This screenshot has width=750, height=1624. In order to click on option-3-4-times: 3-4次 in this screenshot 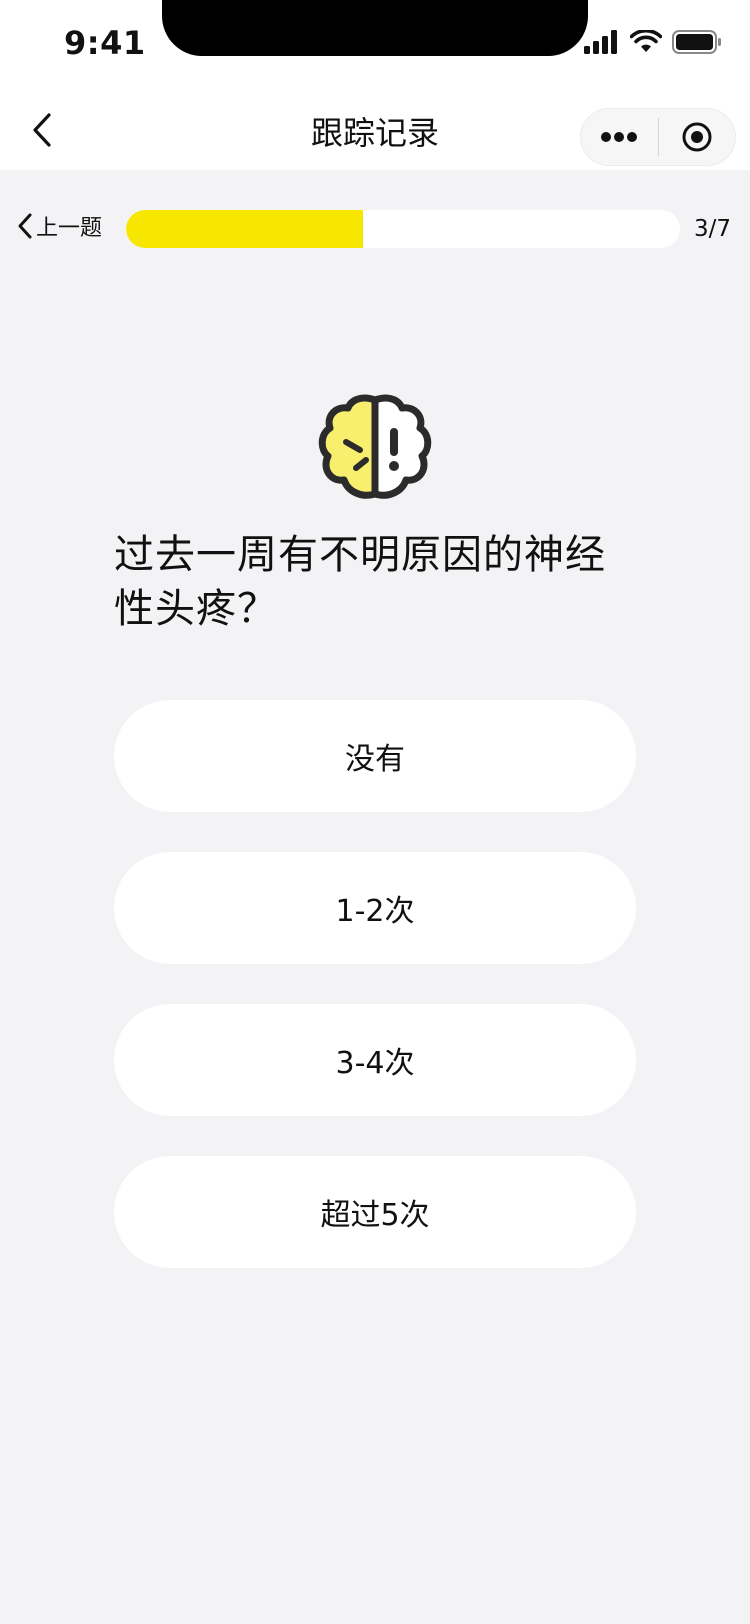, I will do `click(375, 1060)`.